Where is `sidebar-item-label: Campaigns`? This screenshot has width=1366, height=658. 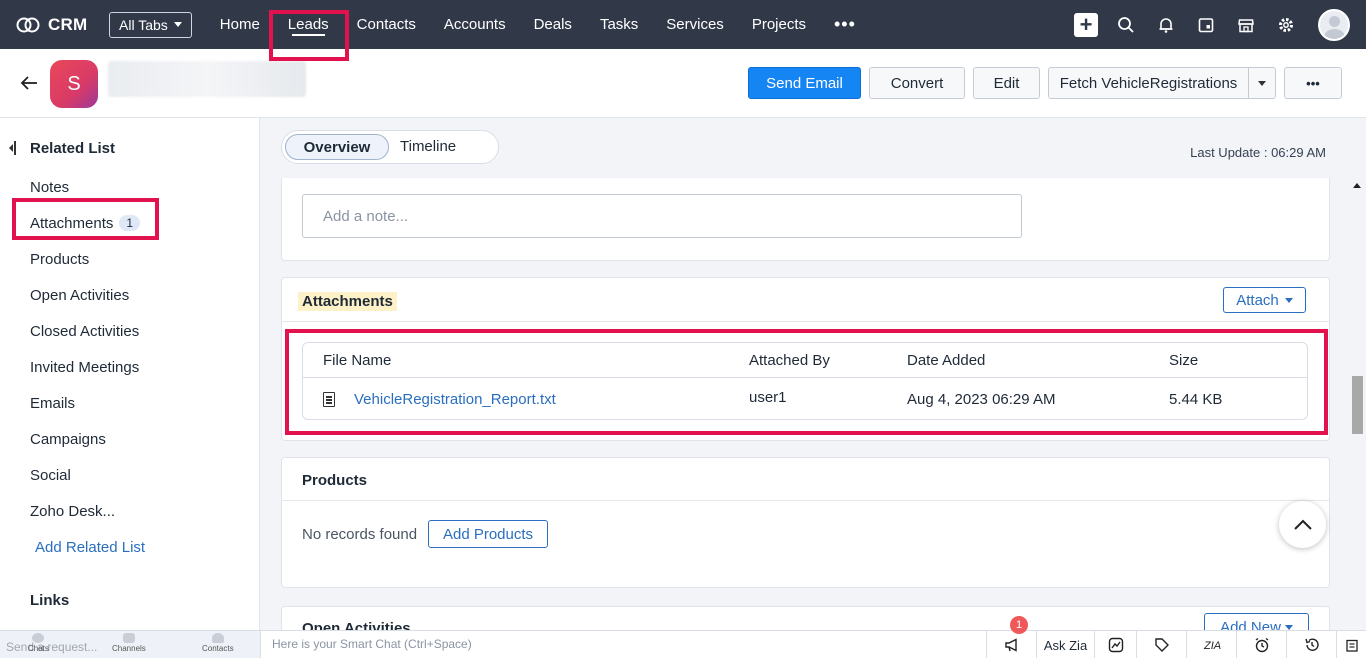 sidebar-item-label: Campaigns is located at coordinates (68, 439).